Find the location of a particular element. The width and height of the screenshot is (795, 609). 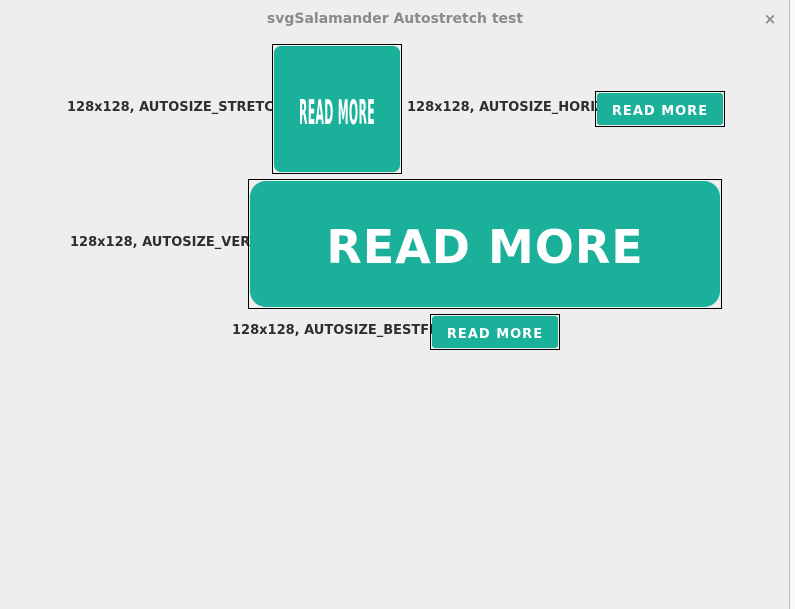

read-more-button-bestfit: READ MORE is located at coordinates (495, 332).